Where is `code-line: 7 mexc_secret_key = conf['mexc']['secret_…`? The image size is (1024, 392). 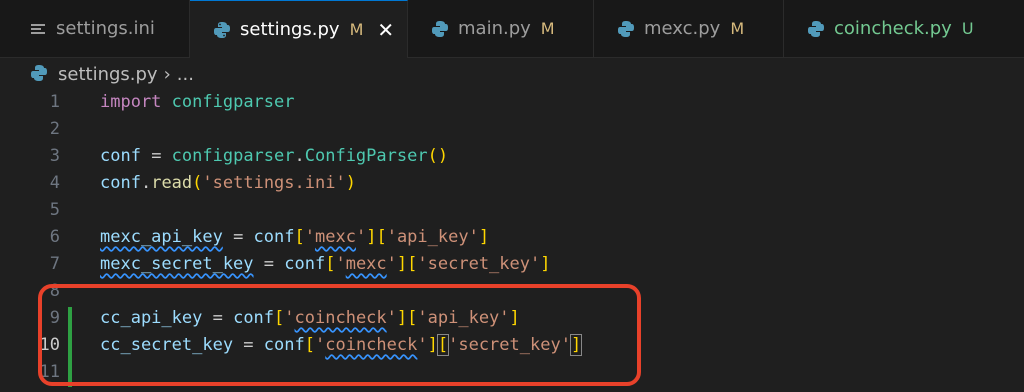
code-line: 7 mexc_secret_key = conf['mexc']['secret_… is located at coordinates (512, 264).